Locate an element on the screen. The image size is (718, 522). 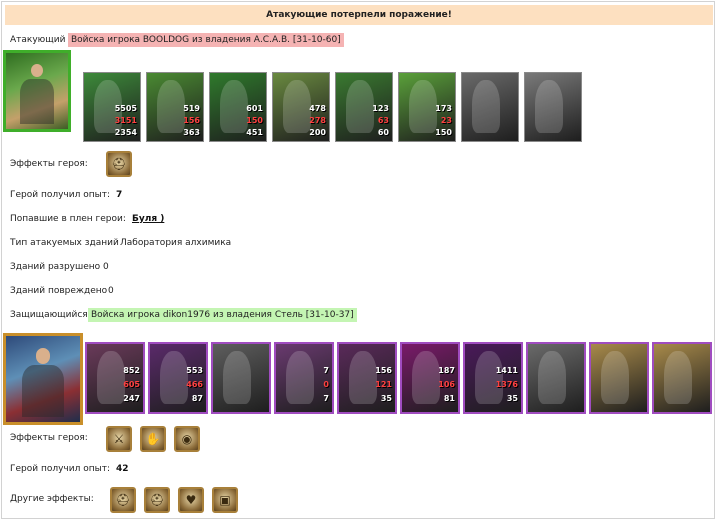
unit-count-n2: 23 is located at coordinates (446, 120).